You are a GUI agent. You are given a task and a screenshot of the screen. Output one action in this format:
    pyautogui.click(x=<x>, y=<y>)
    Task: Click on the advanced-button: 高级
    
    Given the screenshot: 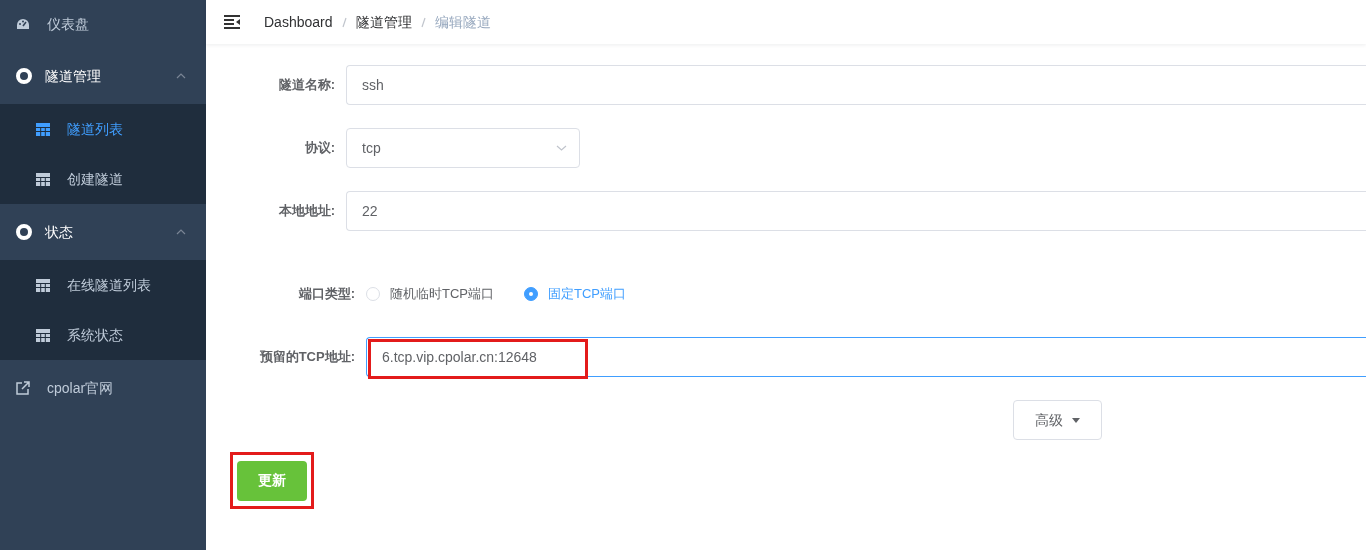 What is the action you would take?
    pyautogui.click(x=1057, y=420)
    